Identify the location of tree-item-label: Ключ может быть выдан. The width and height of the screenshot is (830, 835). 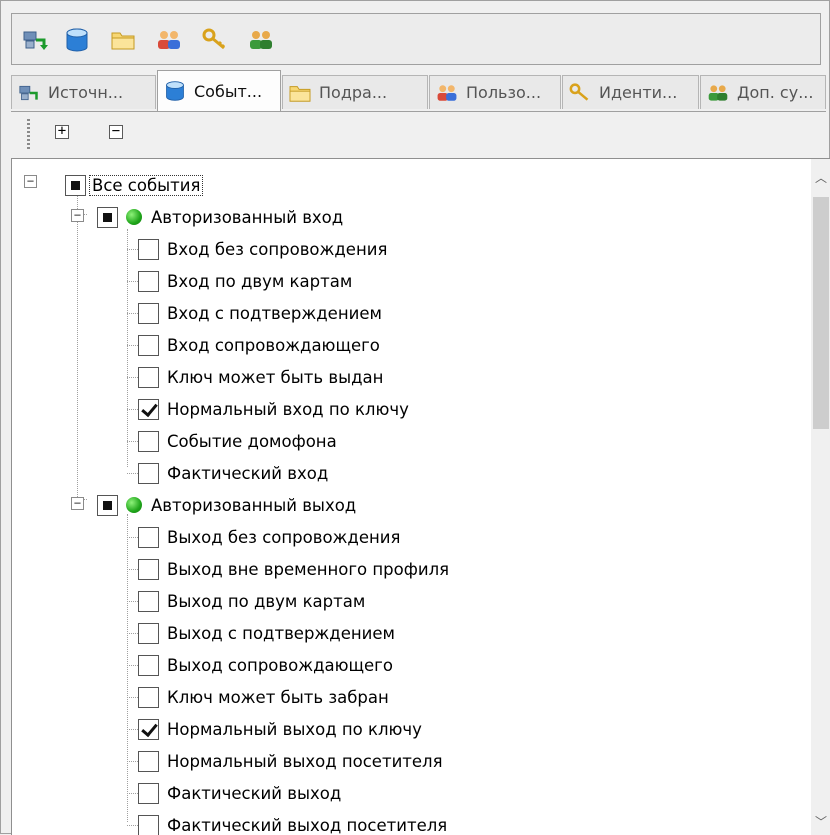
(275, 377).